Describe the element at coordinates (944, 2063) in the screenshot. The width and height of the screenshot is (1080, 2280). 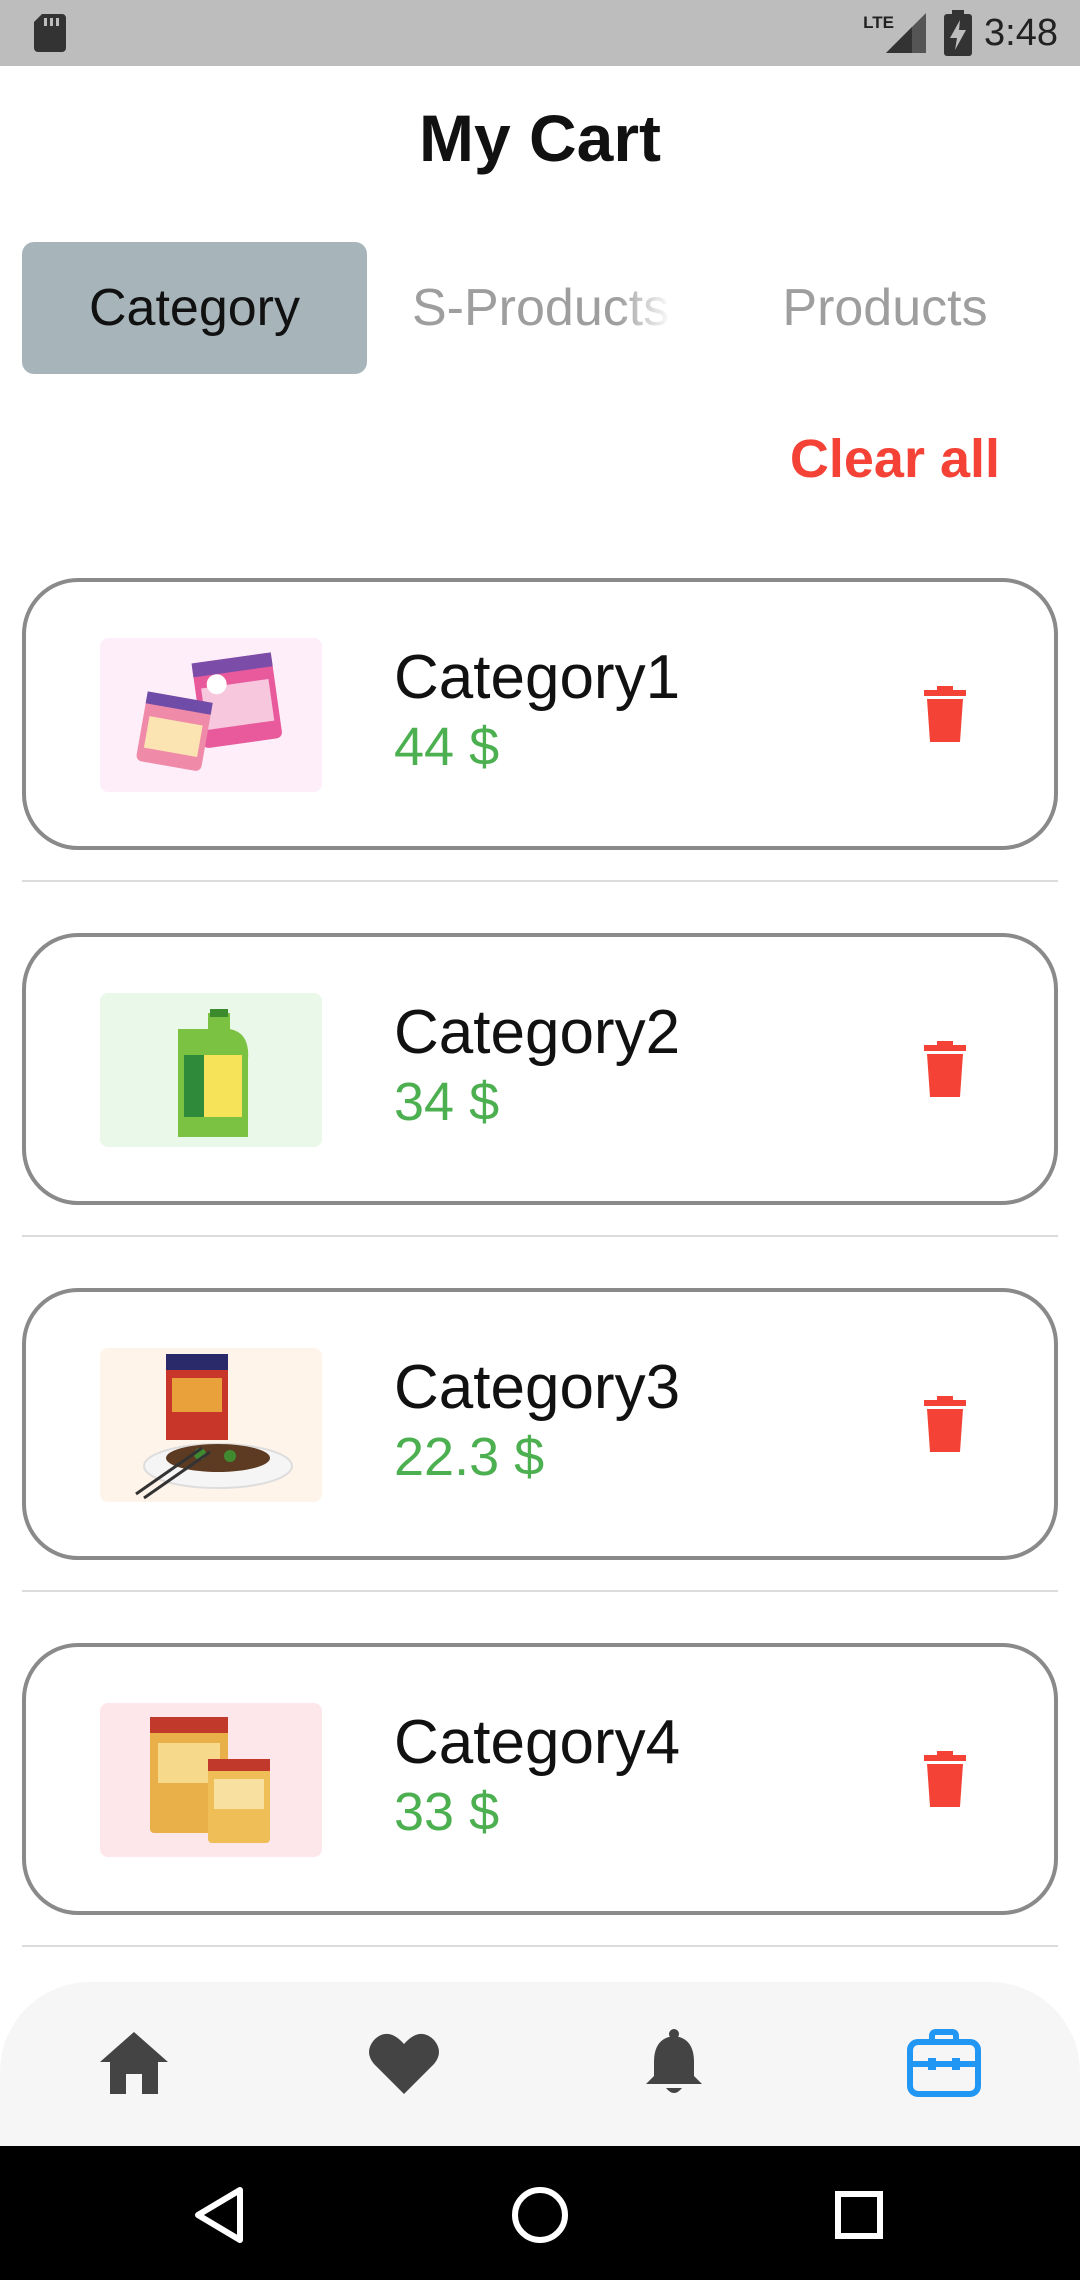
I see `briefcase-icon` at that location.